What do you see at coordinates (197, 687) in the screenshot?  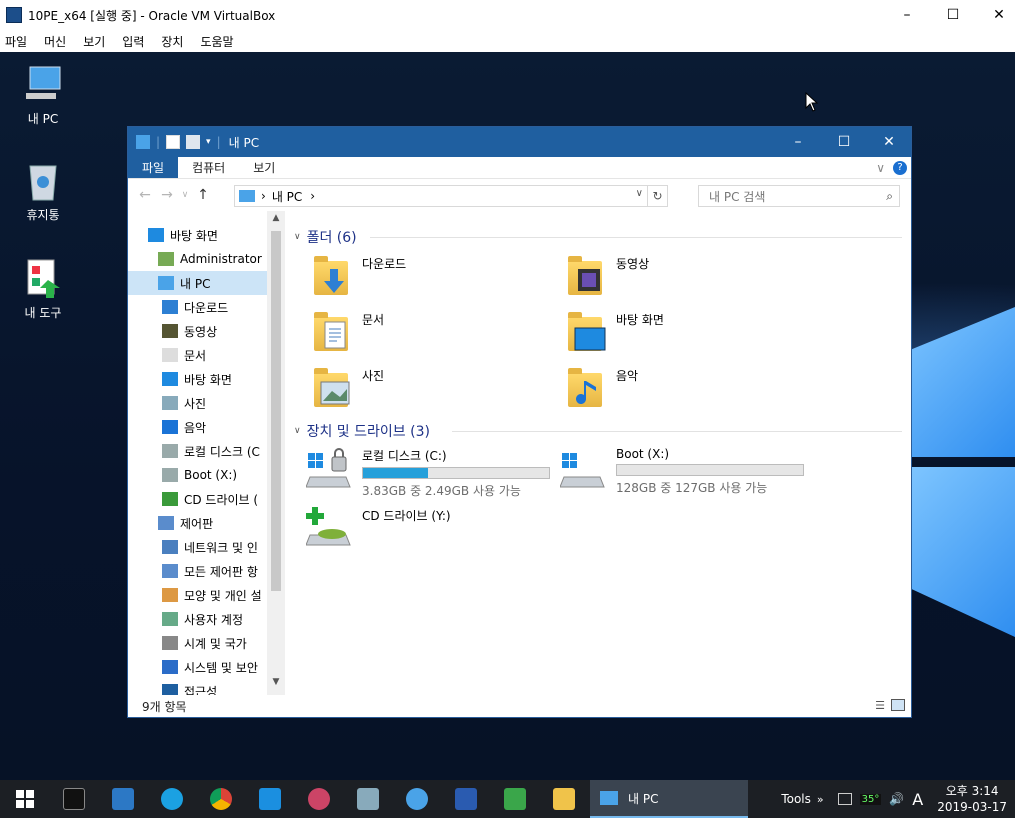 I see `nav-item: 접근성` at bounding box center [197, 687].